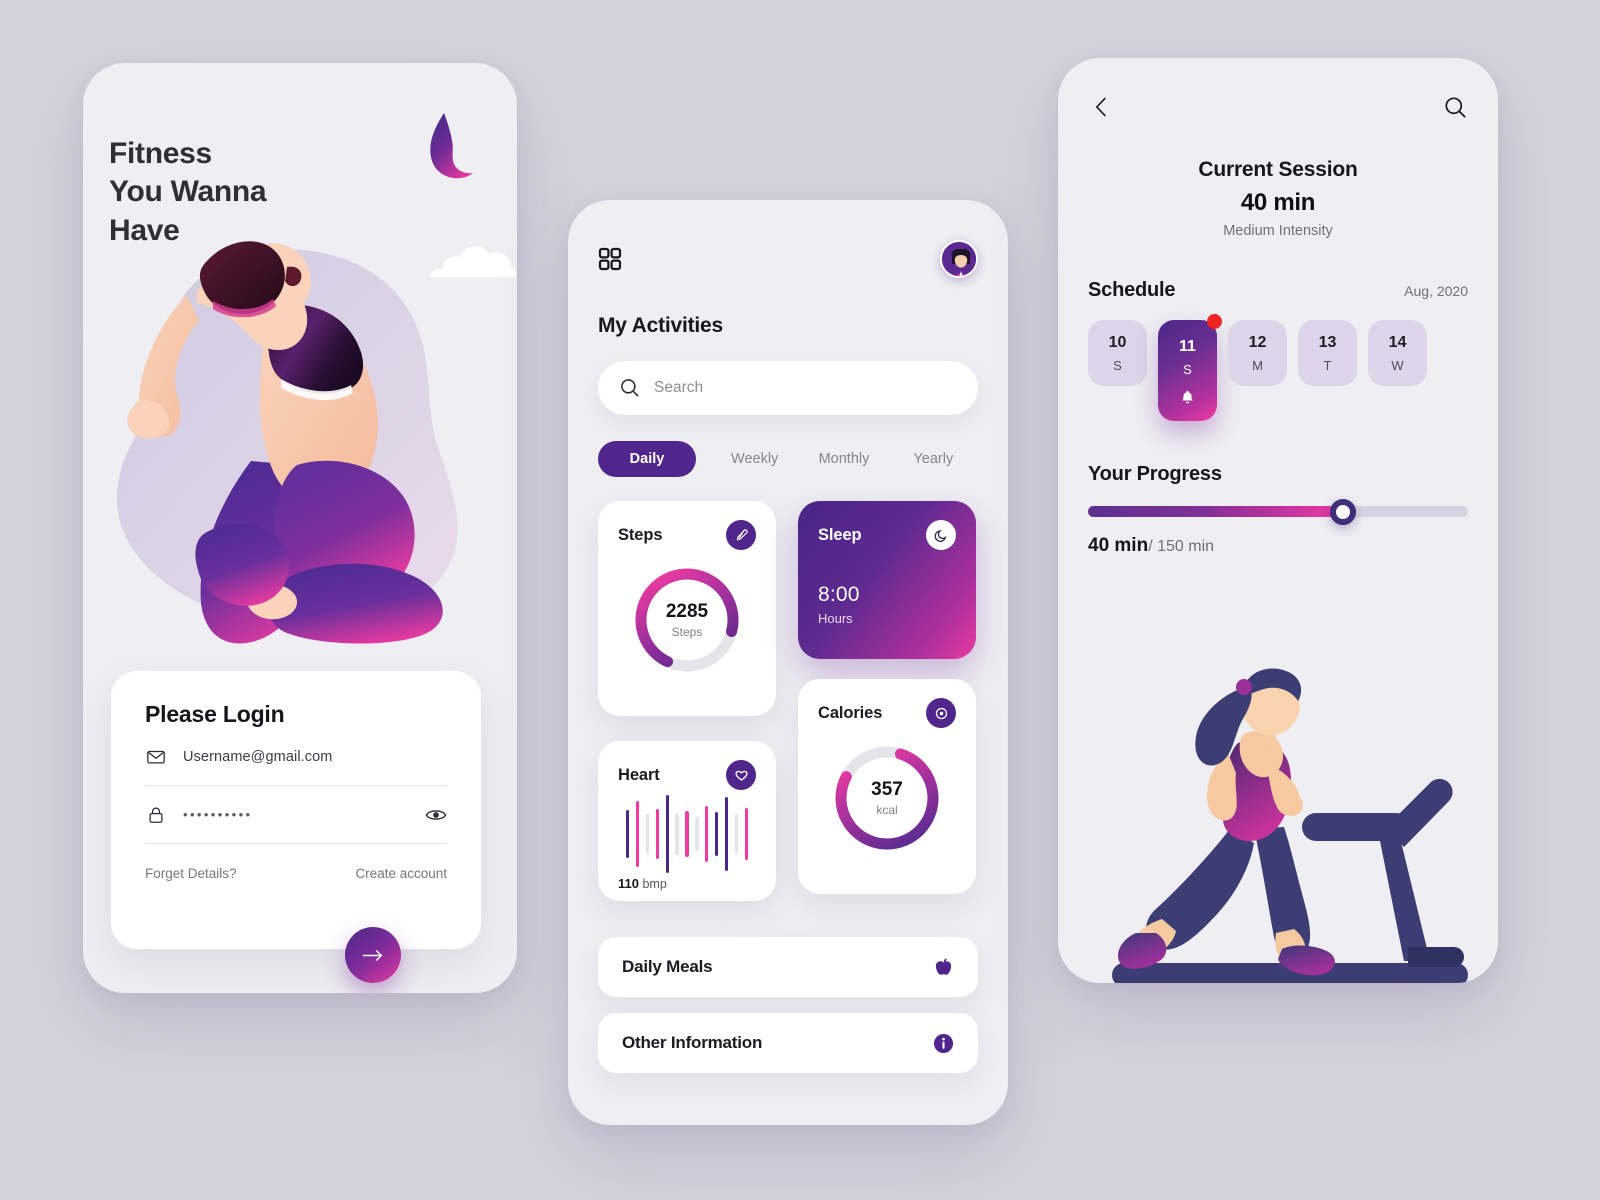 The height and width of the screenshot is (1200, 1600). What do you see at coordinates (1257, 353) in the screenshot?
I see `day-chip-12: 12 M` at bounding box center [1257, 353].